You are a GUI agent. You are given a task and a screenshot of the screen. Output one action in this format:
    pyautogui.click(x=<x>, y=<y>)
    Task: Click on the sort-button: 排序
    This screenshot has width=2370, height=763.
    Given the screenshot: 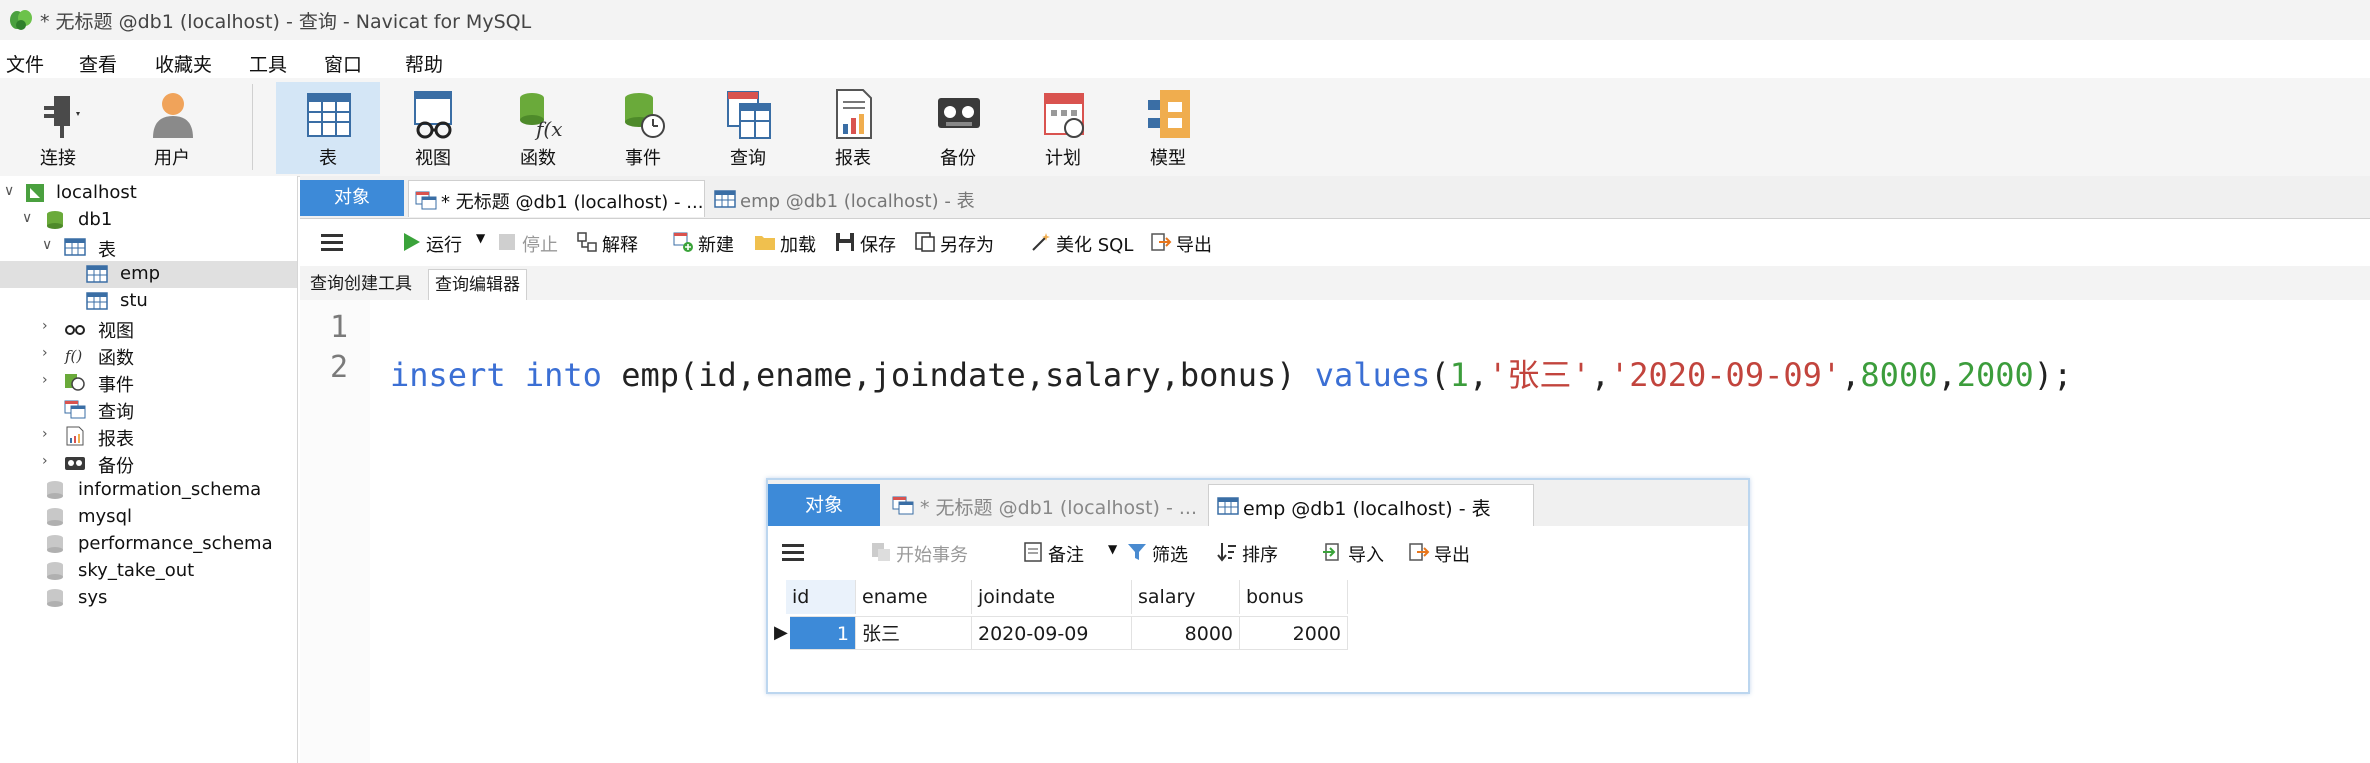 What is the action you would take?
    pyautogui.click(x=1256, y=553)
    